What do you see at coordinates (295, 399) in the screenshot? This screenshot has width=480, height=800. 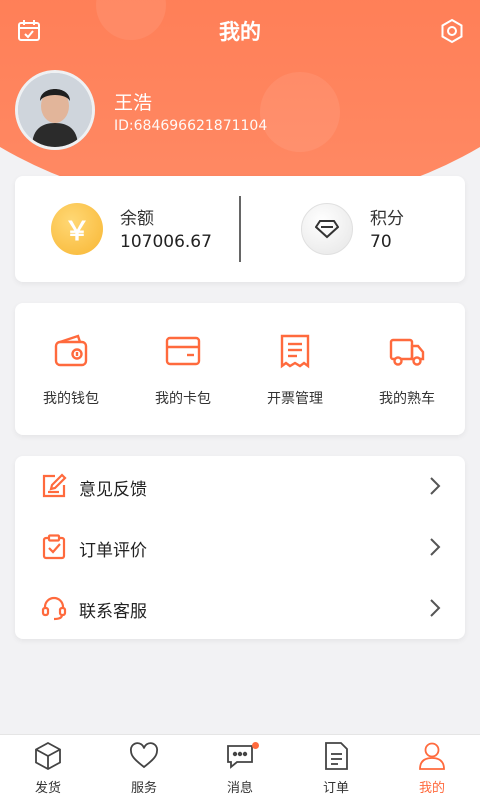 I see `func-label: 开票管理` at bounding box center [295, 399].